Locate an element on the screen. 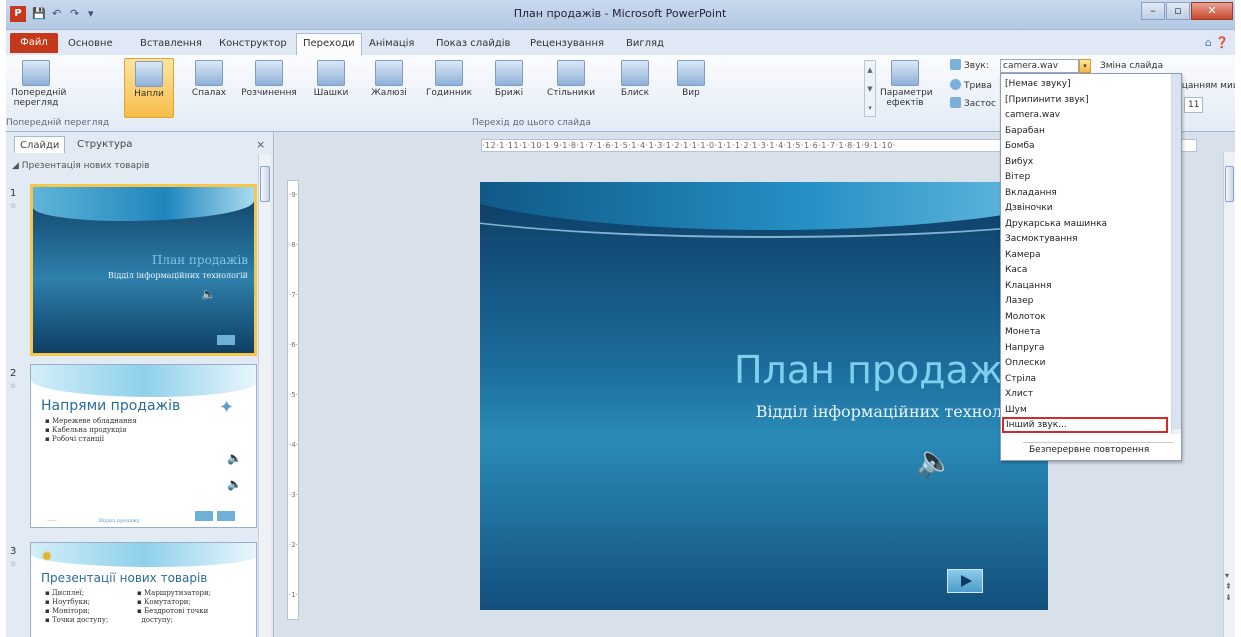 Image resolution: width=1241 pixels, height=637 pixels. tab-insert: Вставлення is located at coordinates (171, 43).